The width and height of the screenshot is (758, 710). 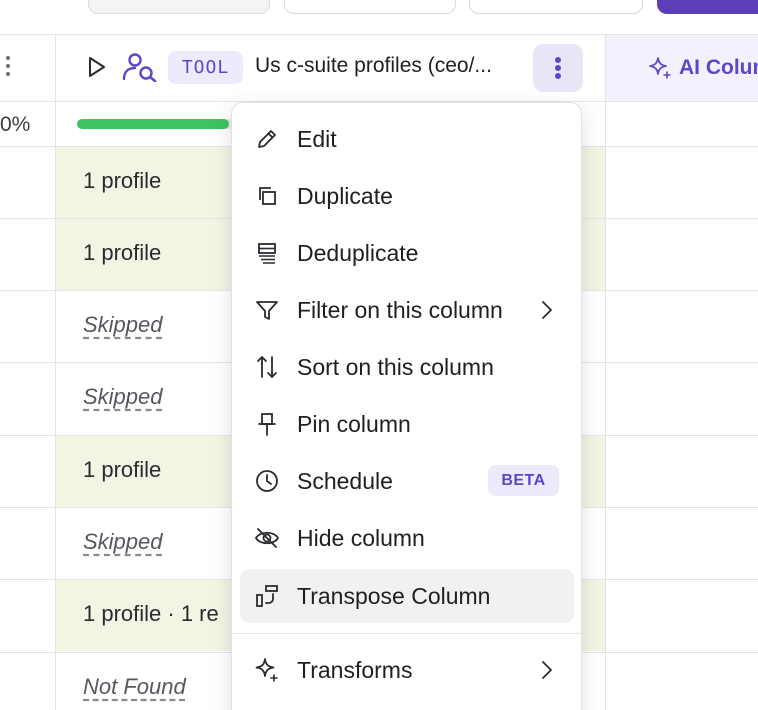 What do you see at coordinates (267, 367) in the screenshot?
I see `sort-icon` at bounding box center [267, 367].